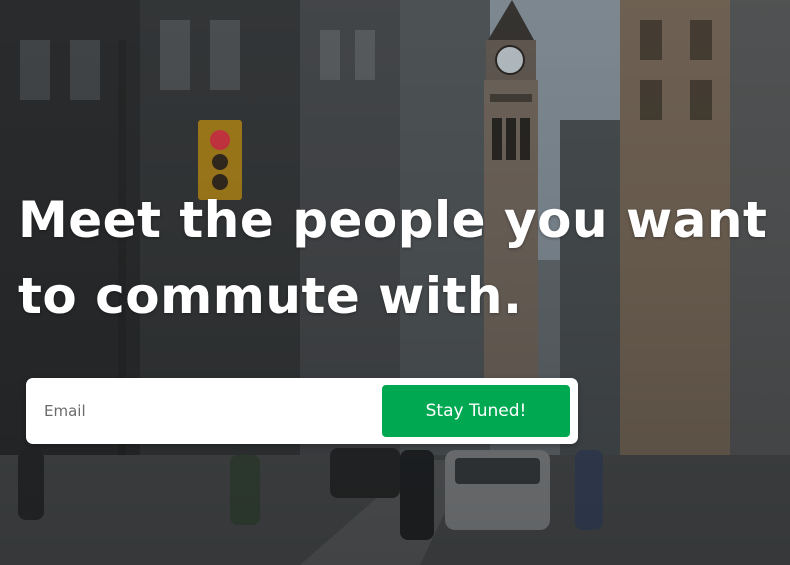 This screenshot has height=565, width=790. What do you see at coordinates (214, 411) in the screenshot?
I see `email-input` at bounding box center [214, 411].